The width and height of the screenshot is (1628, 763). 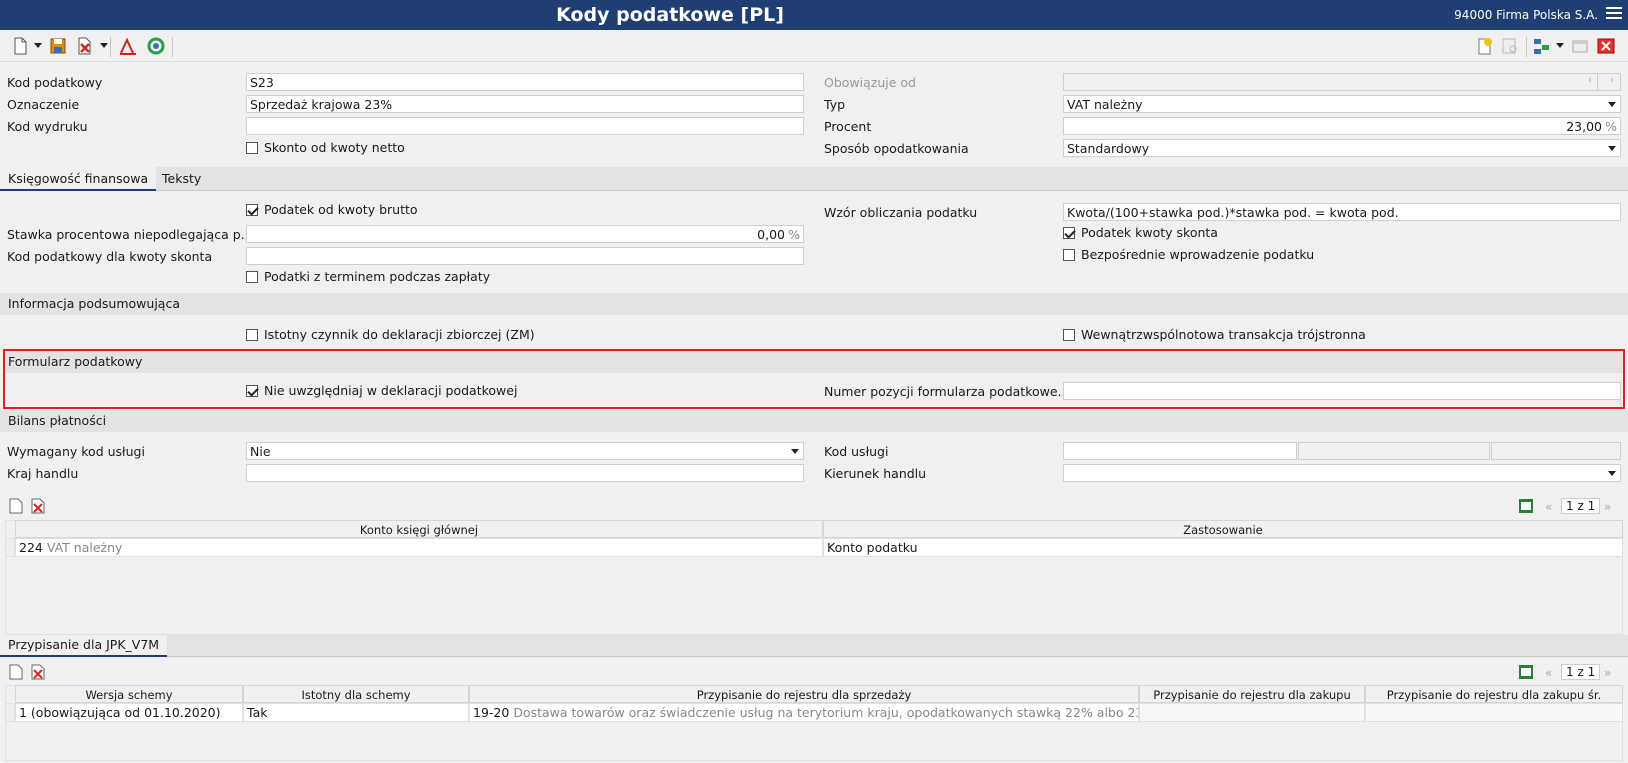 I want to click on jpk-export-excel-icon, so click(x=1527, y=672).